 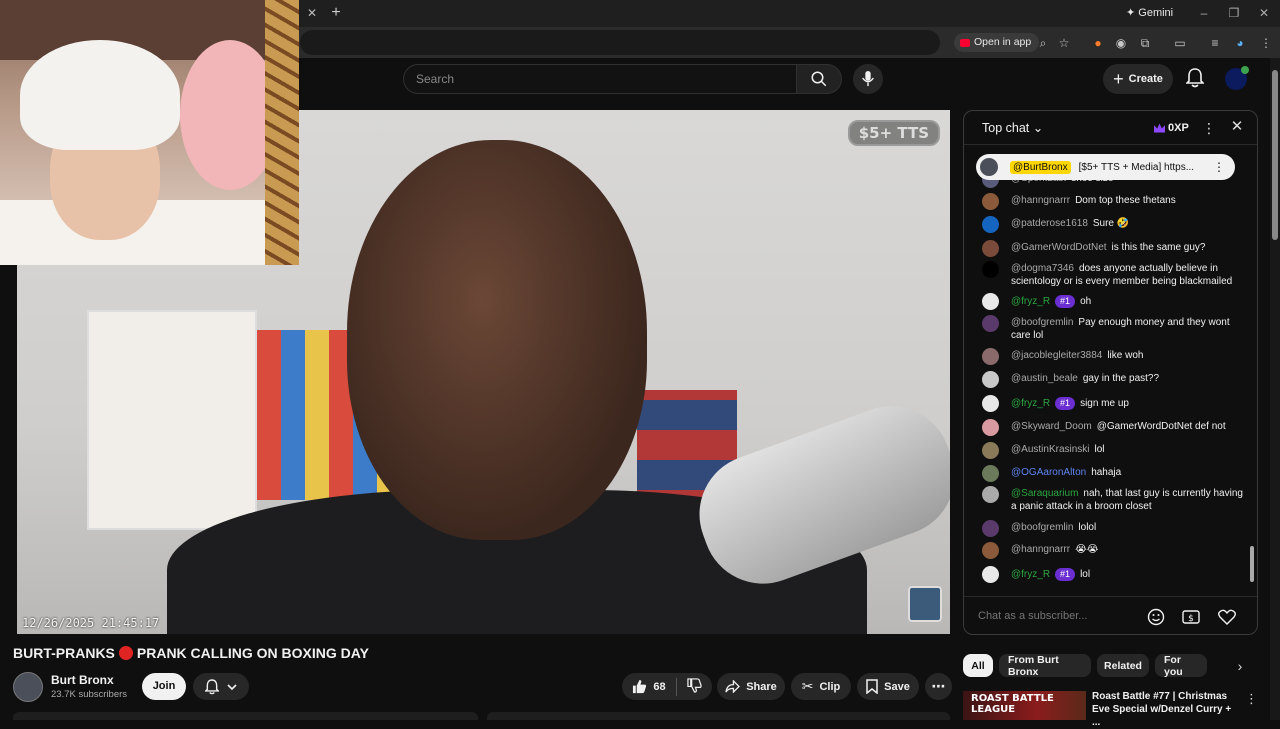 I want to click on pinned-menu-icon: ⋮, so click(x=1219, y=167).